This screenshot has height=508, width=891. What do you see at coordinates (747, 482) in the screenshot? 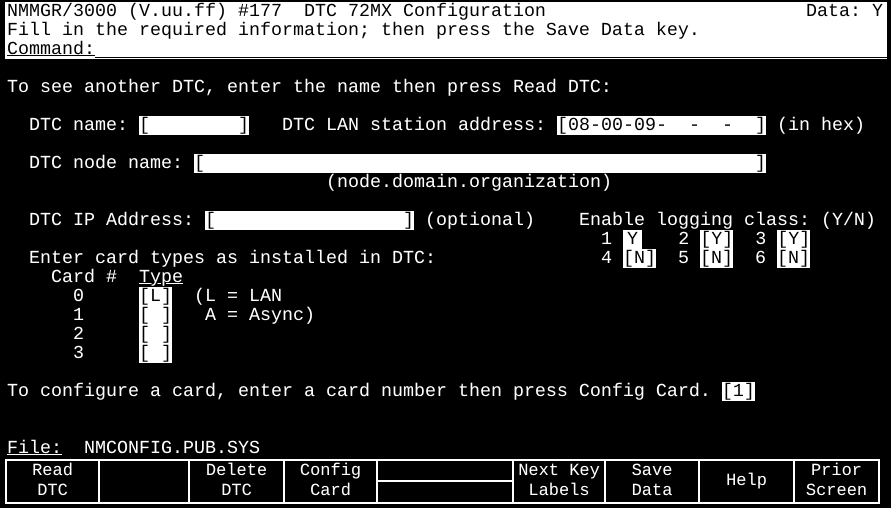
I see `softkey-button: Help` at bounding box center [747, 482].